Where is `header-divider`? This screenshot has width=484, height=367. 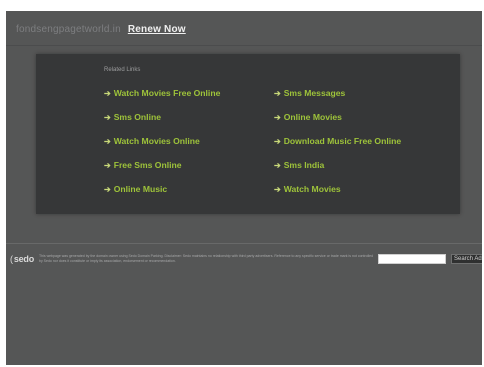
header-divider is located at coordinates (244, 45).